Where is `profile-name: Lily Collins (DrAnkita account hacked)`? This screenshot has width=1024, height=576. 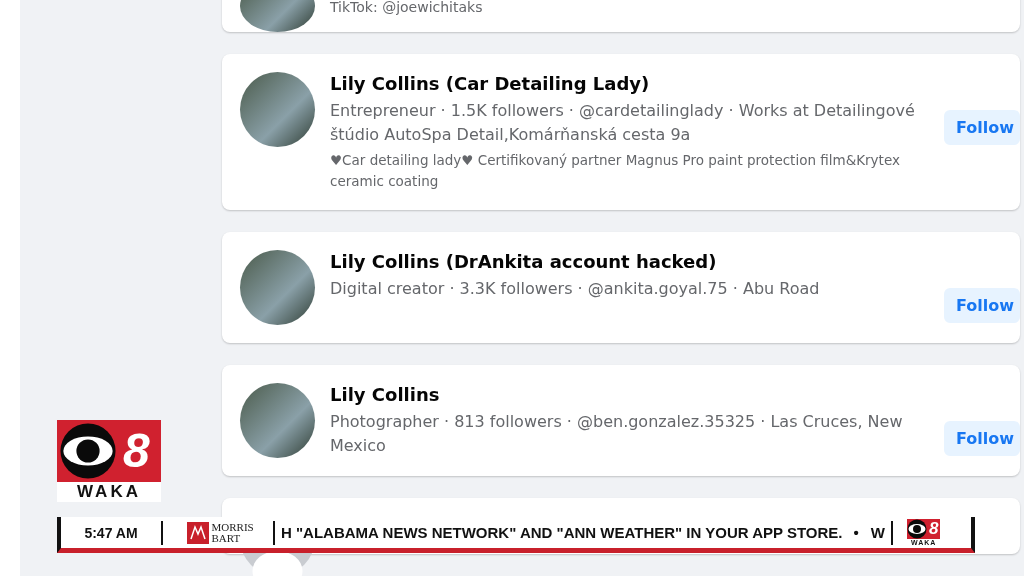
profile-name: Lily Collins (DrAnkita account hacked) is located at coordinates (629, 262).